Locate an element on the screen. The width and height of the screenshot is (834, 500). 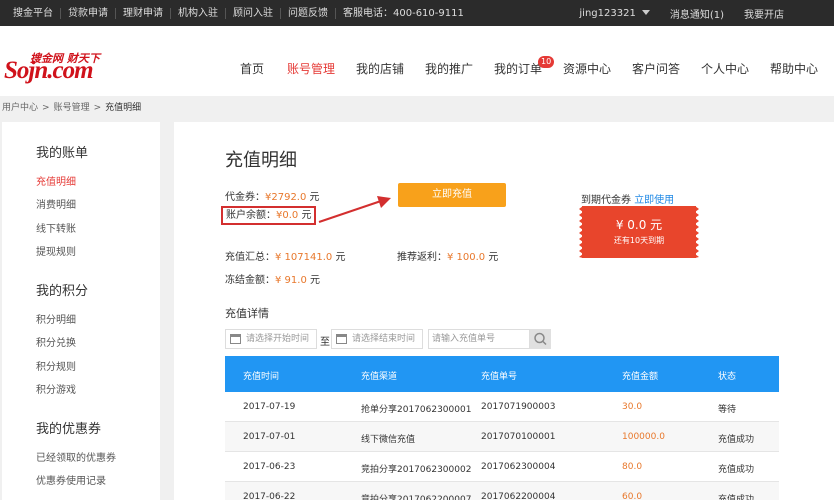
breadcrumb: 用户中心 > 账号管理 > 充值明细 is located at coordinates (73, 106).